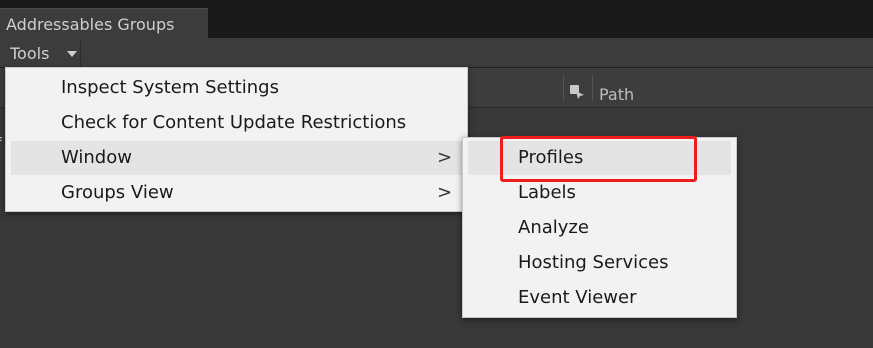 The image size is (873, 348). I want to click on menu-item-label: Analyze, so click(553, 227).